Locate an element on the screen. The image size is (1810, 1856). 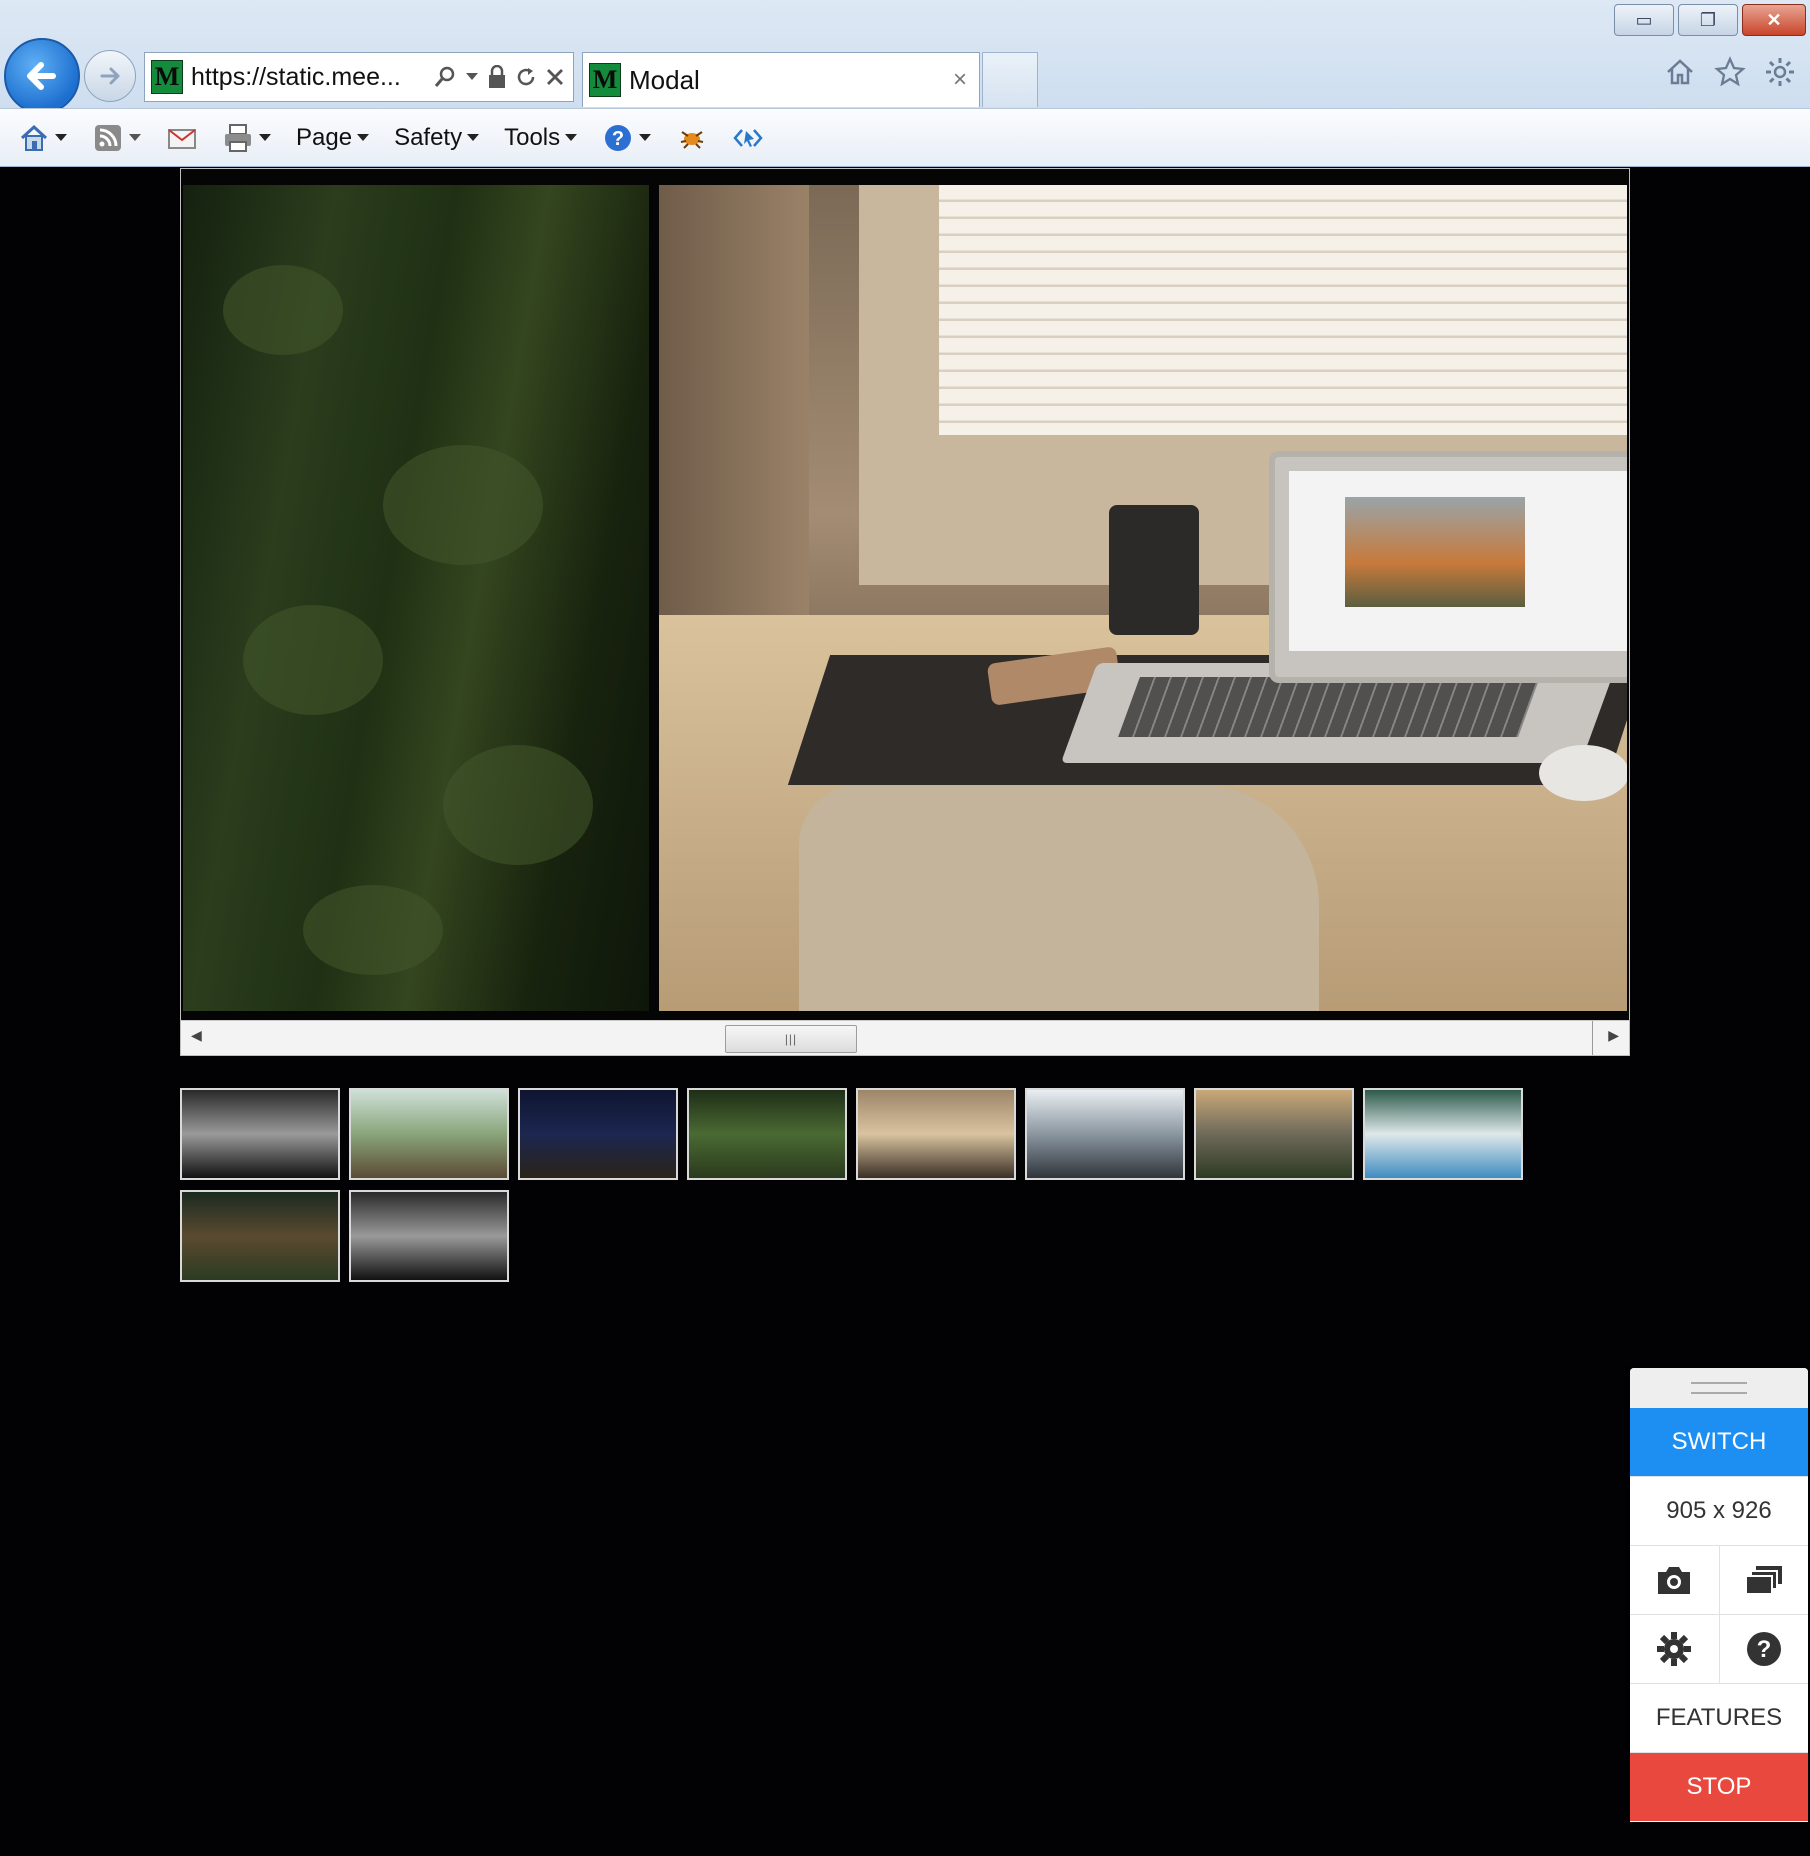
address-bar-actions is located at coordinates (499, 77).